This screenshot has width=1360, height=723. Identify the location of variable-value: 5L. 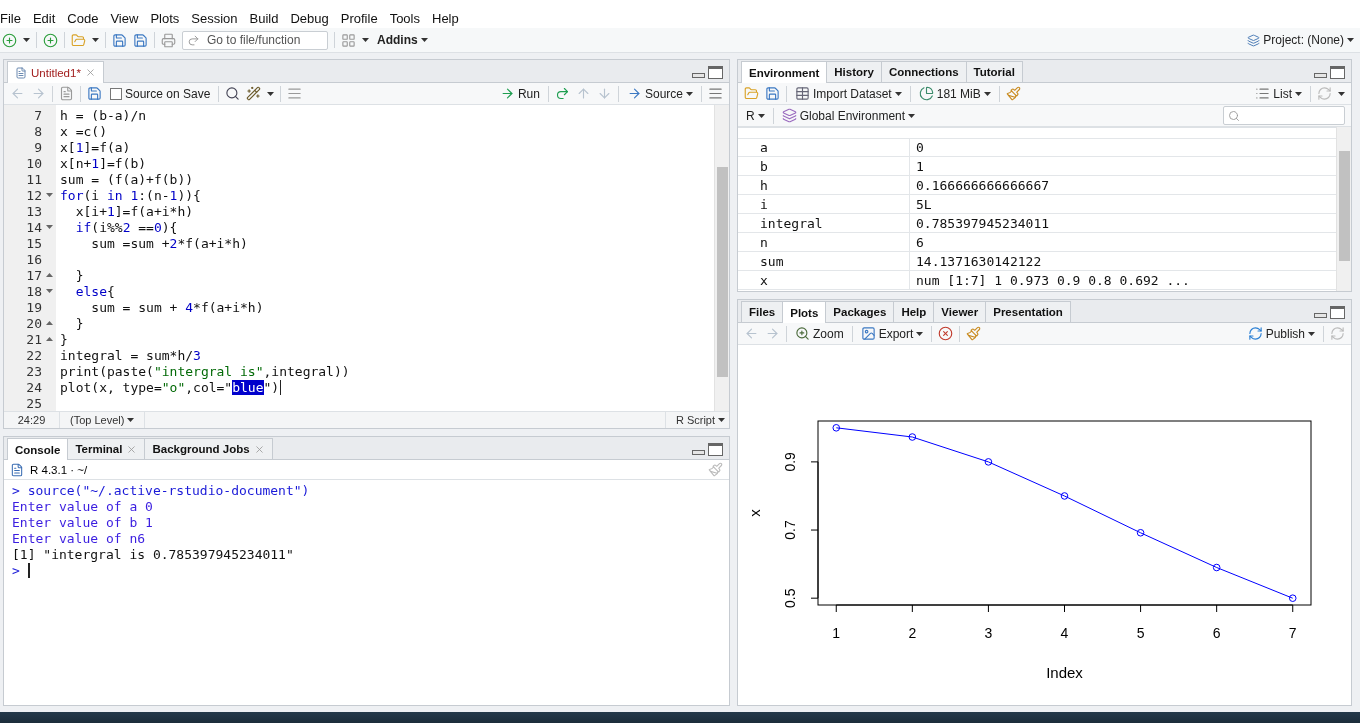
(924, 204).